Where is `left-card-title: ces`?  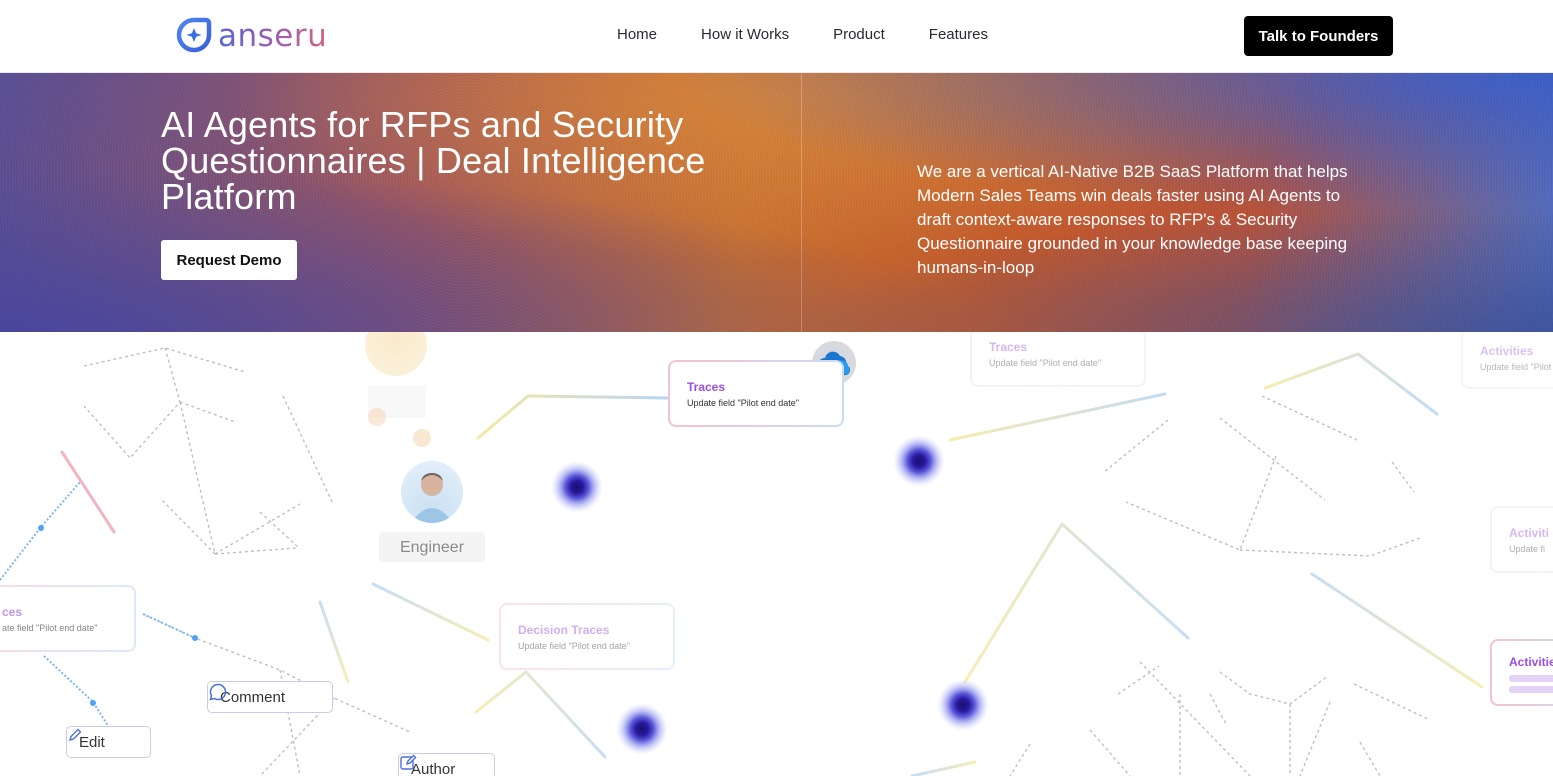 left-card-title: ces is located at coordinates (12, 612).